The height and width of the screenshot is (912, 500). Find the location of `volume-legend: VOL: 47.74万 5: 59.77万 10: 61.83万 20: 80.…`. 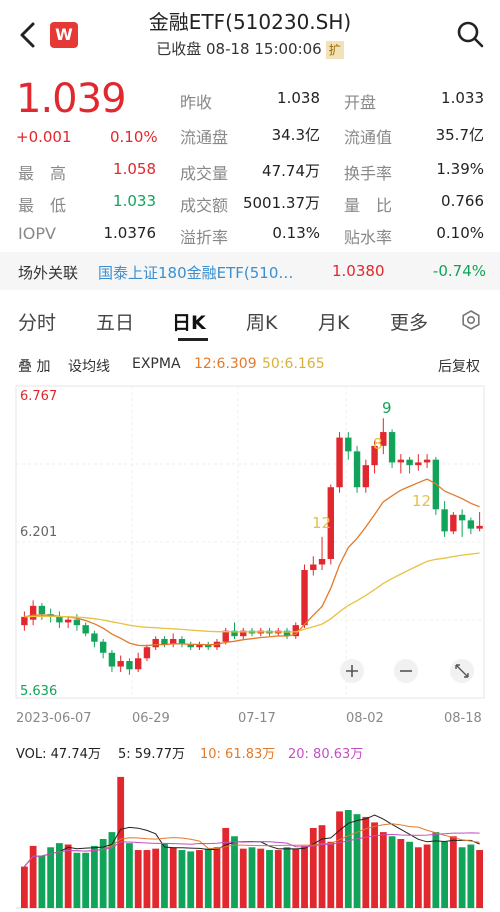

volume-legend: VOL: 47.74万 5: 59.77万 10: 61.83万 20: 80.… is located at coordinates (189, 754).